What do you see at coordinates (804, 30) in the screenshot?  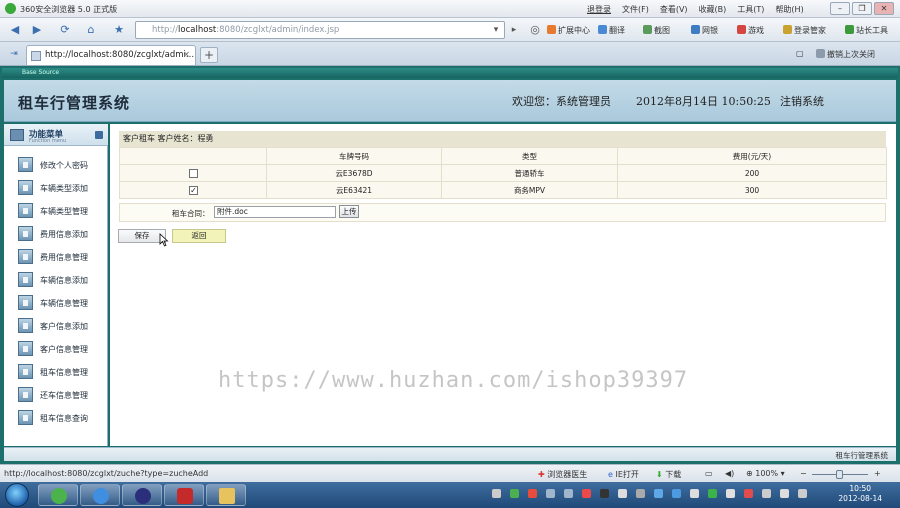 I see `tool-login-manager: 登录管家` at bounding box center [804, 30].